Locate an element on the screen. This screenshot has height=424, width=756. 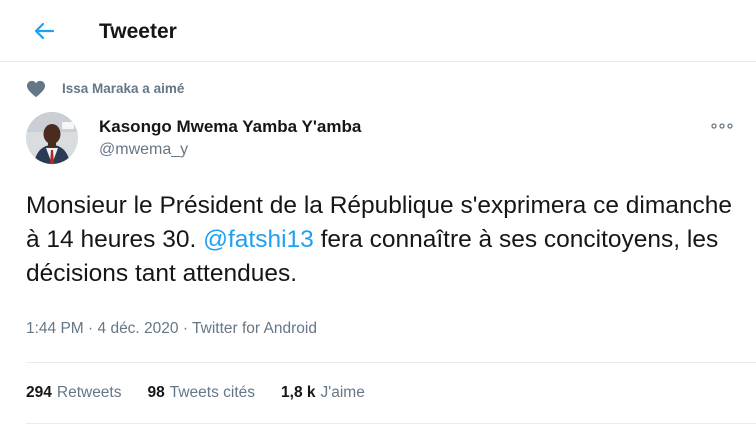
likes-count: 1,8 k is located at coordinates (298, 392).